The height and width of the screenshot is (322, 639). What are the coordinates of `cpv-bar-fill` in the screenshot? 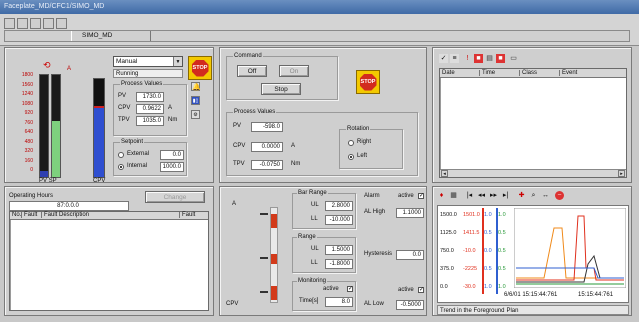 It's located at (99, 141).